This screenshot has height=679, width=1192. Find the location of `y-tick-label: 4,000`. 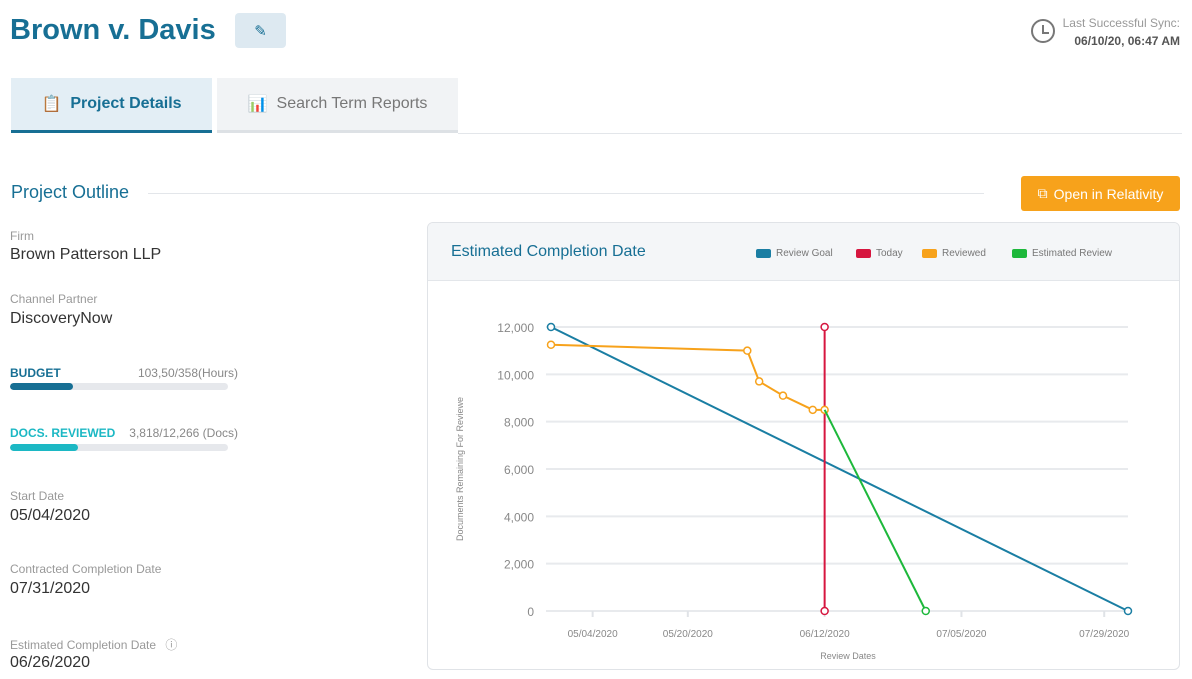

y-tick-label: 4,000 is located at coordinates (519, 517).